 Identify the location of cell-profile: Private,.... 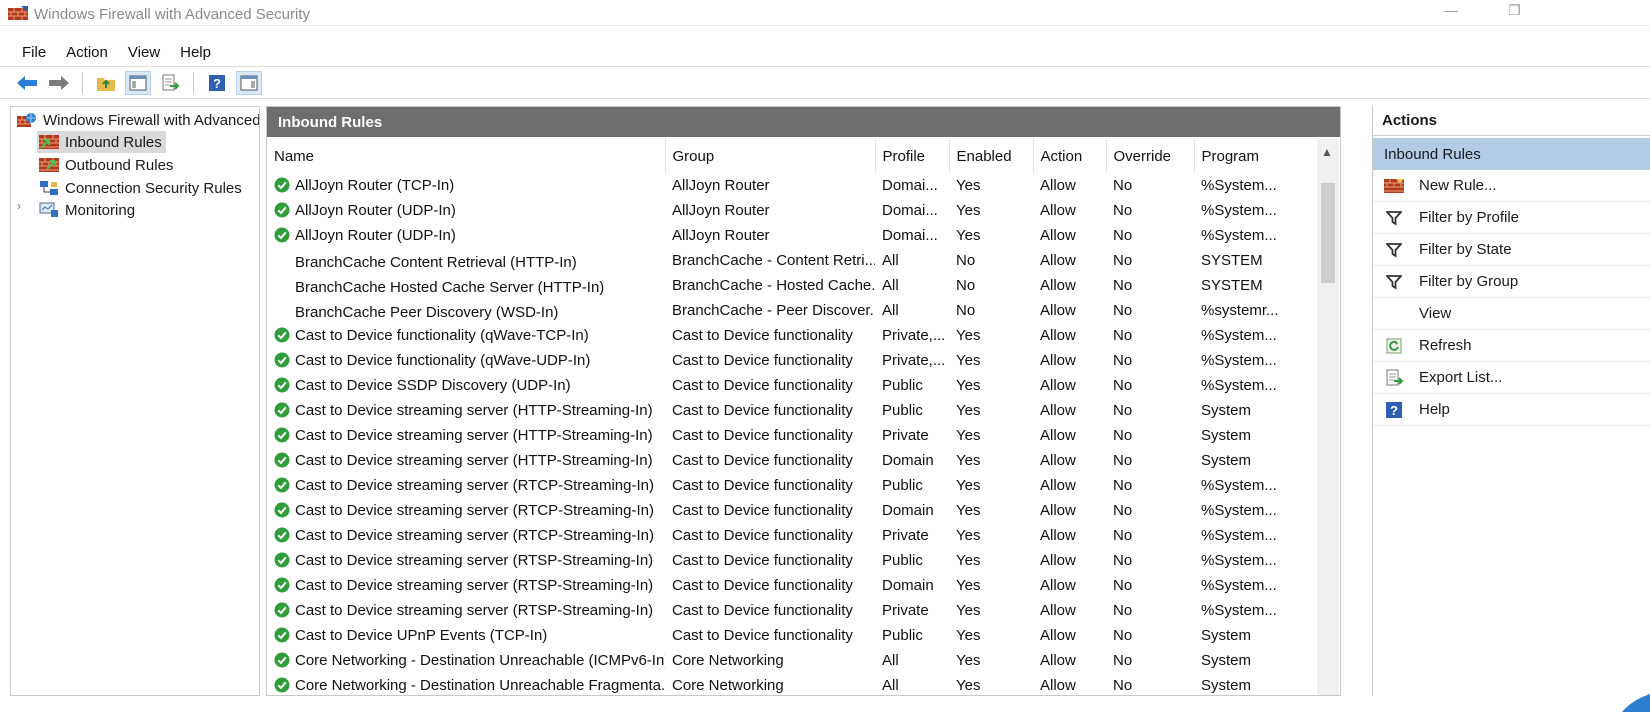
(914, 335).